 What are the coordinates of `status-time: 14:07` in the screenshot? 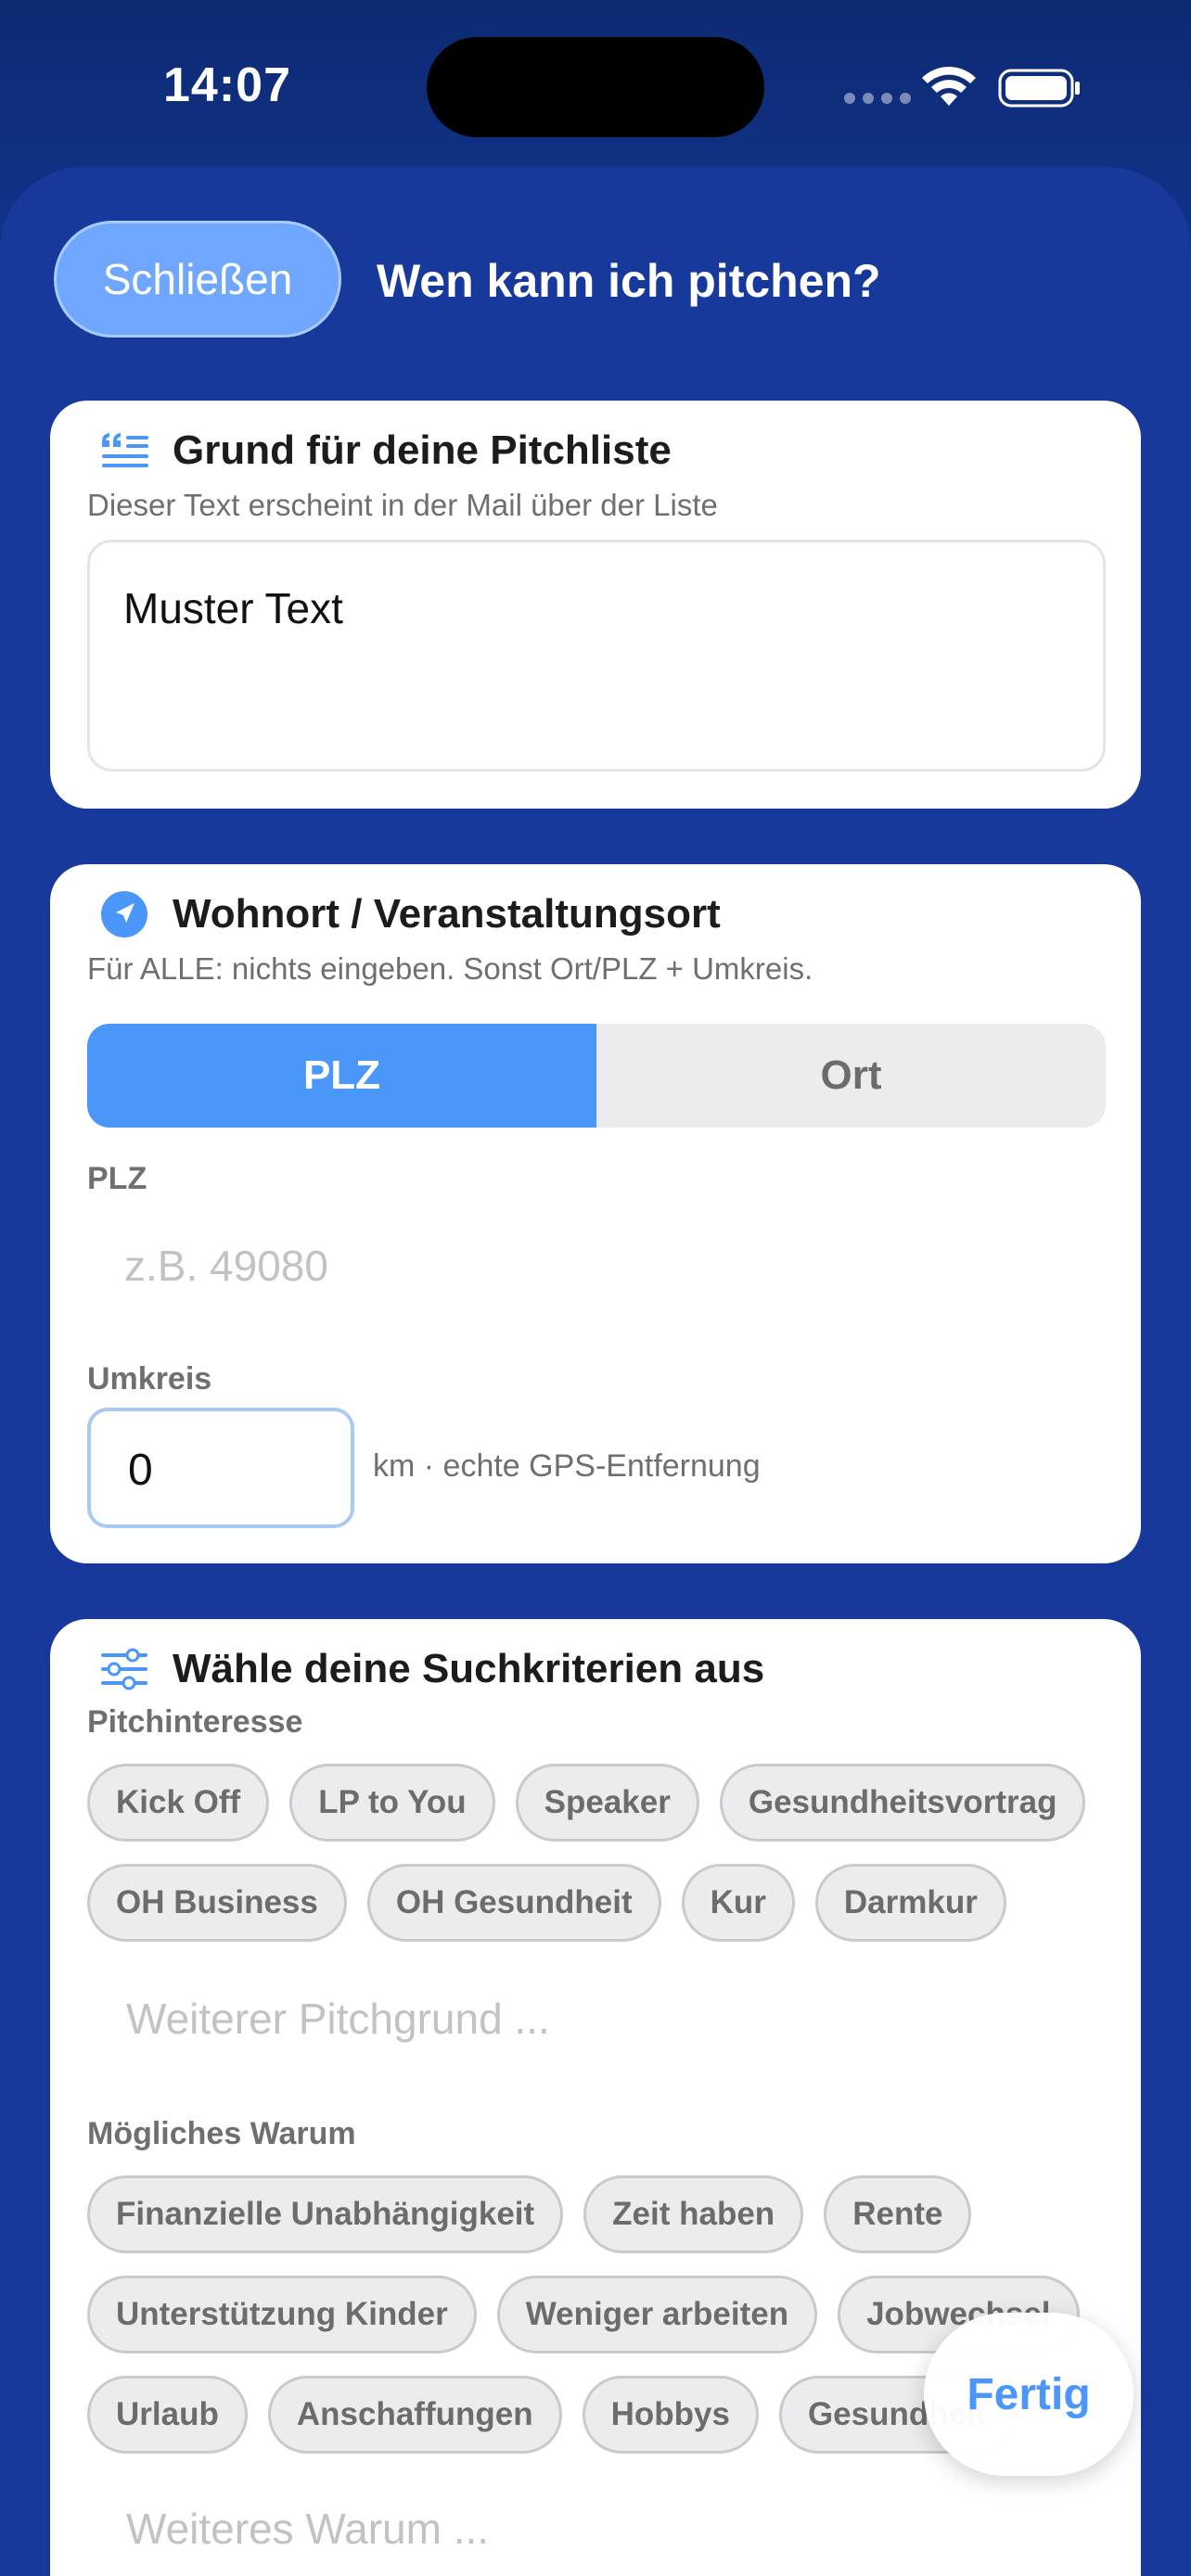 It's located at (227, 85).